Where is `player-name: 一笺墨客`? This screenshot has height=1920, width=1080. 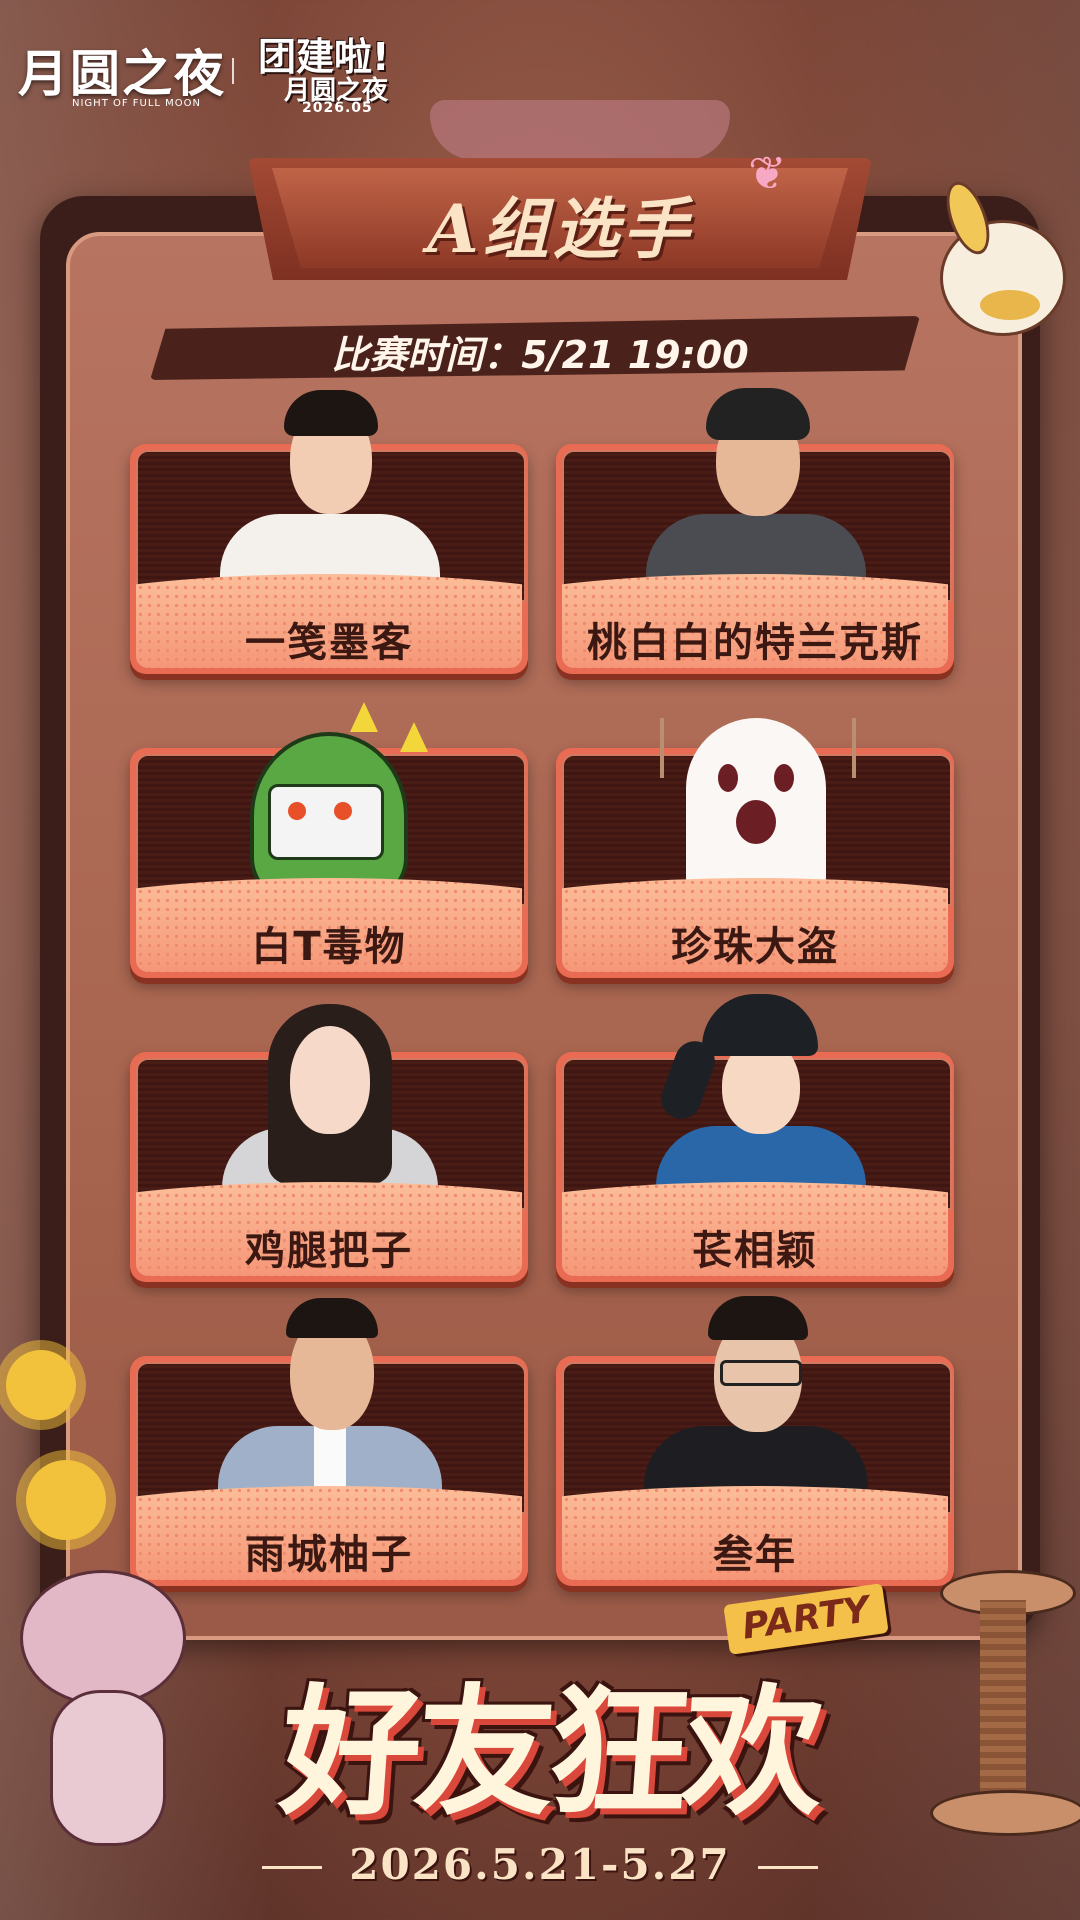
player-name: 一笺墨客 is located at coordinates (329, 643).